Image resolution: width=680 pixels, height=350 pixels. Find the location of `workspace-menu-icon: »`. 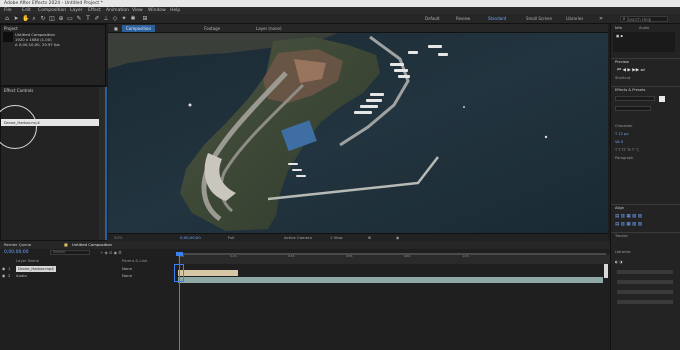

workspace-menu-icon: » is located at coordinates (601, 19).